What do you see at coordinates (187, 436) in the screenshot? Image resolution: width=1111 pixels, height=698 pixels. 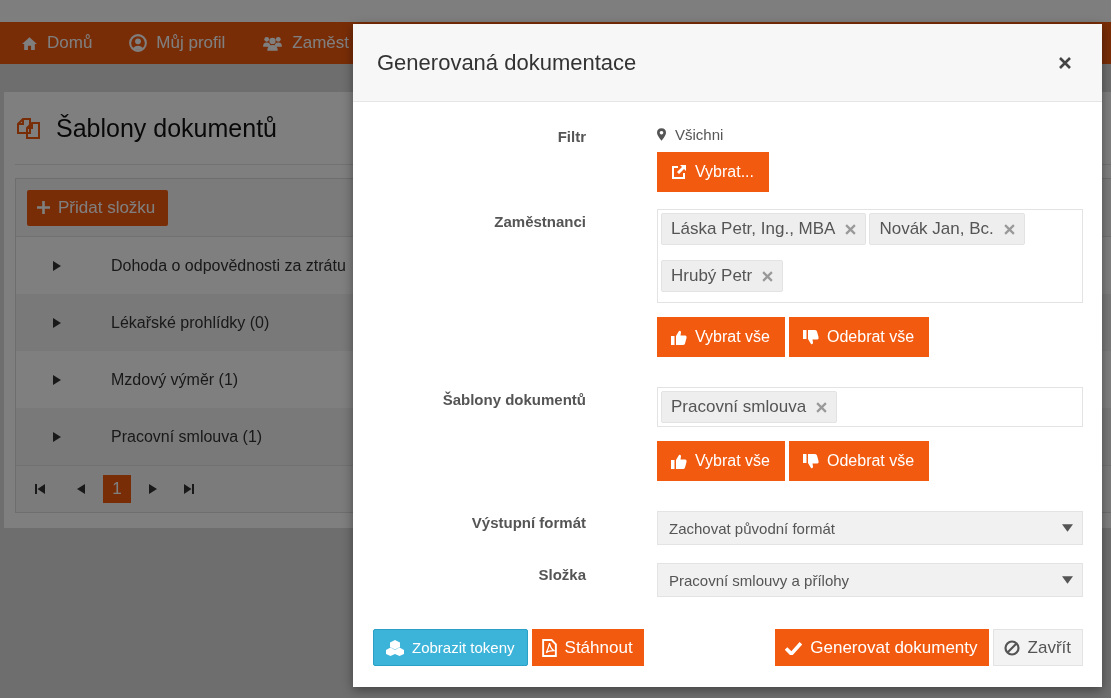 I see `folder-name: Pracovní smlouva (1)` at bounding box center [187, 436].